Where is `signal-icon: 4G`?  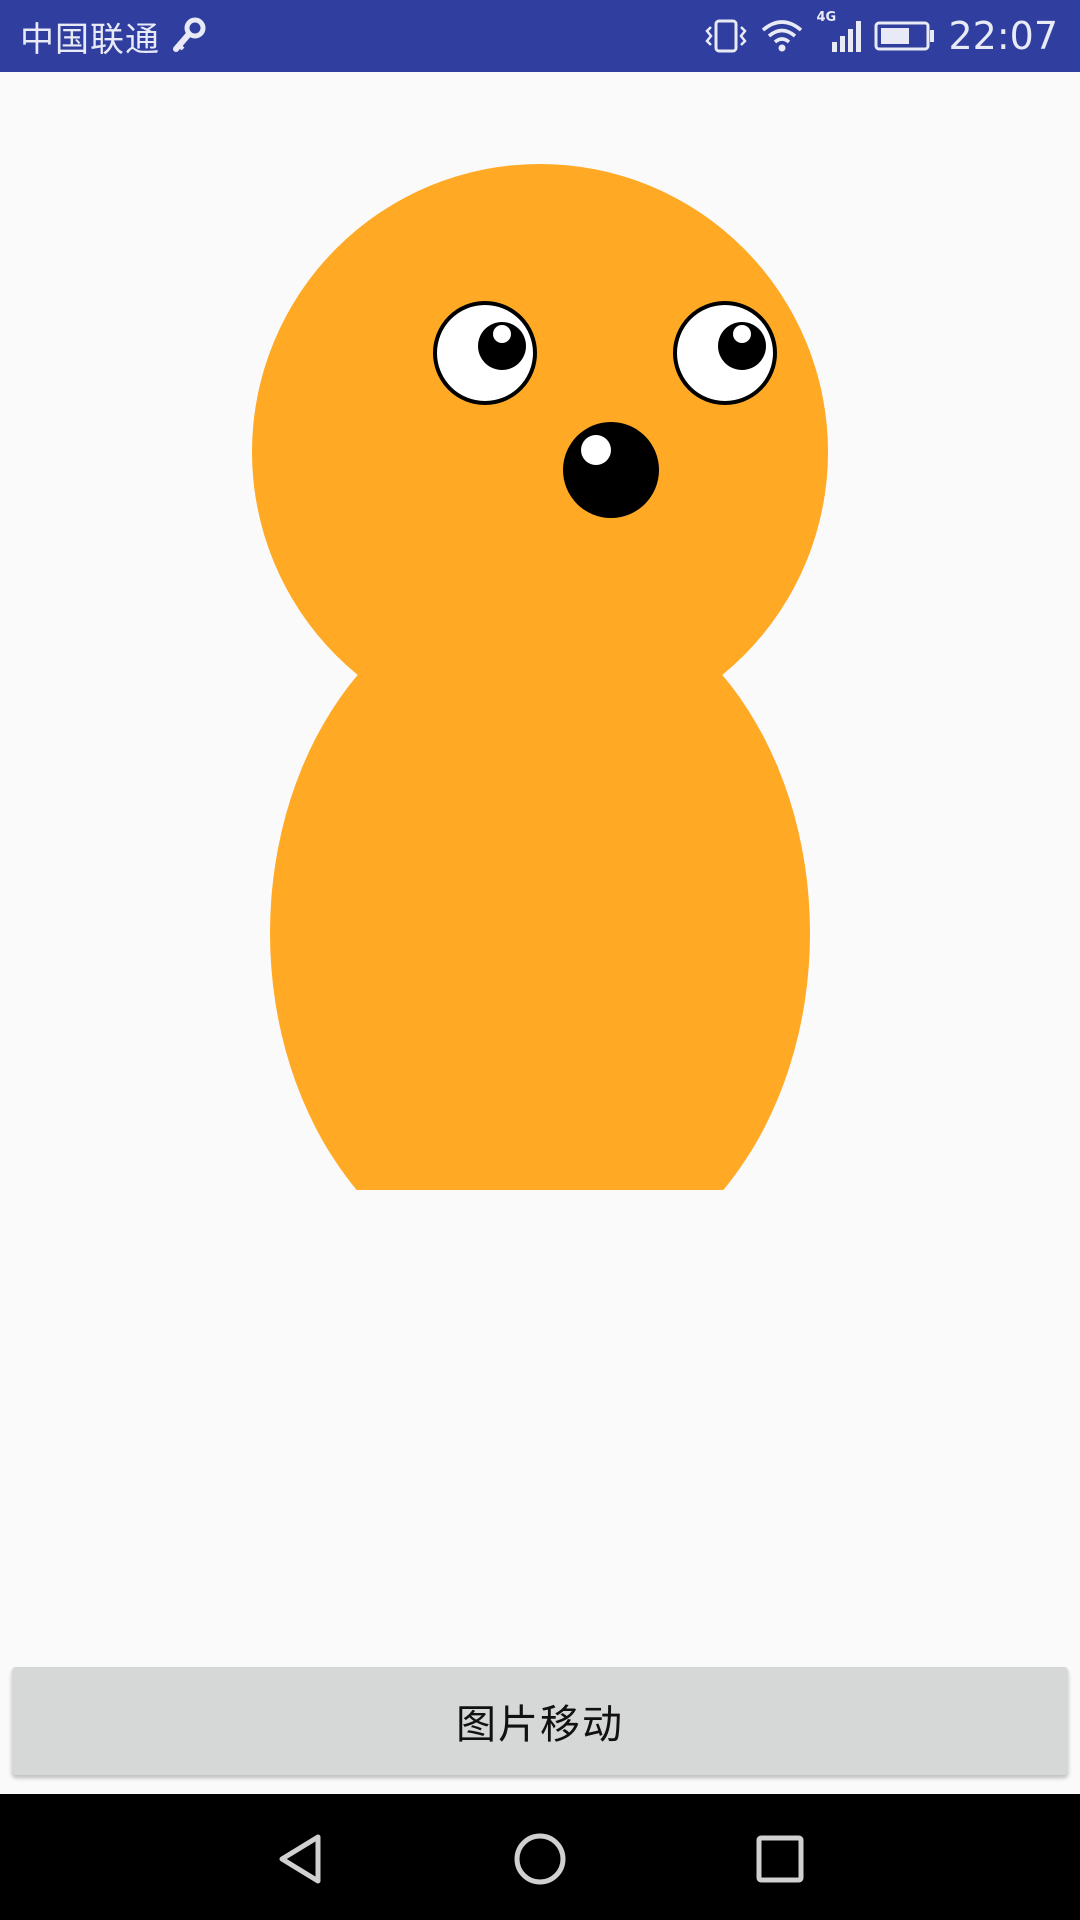 signal-icon: 4G is located at coordinates (839, 32).